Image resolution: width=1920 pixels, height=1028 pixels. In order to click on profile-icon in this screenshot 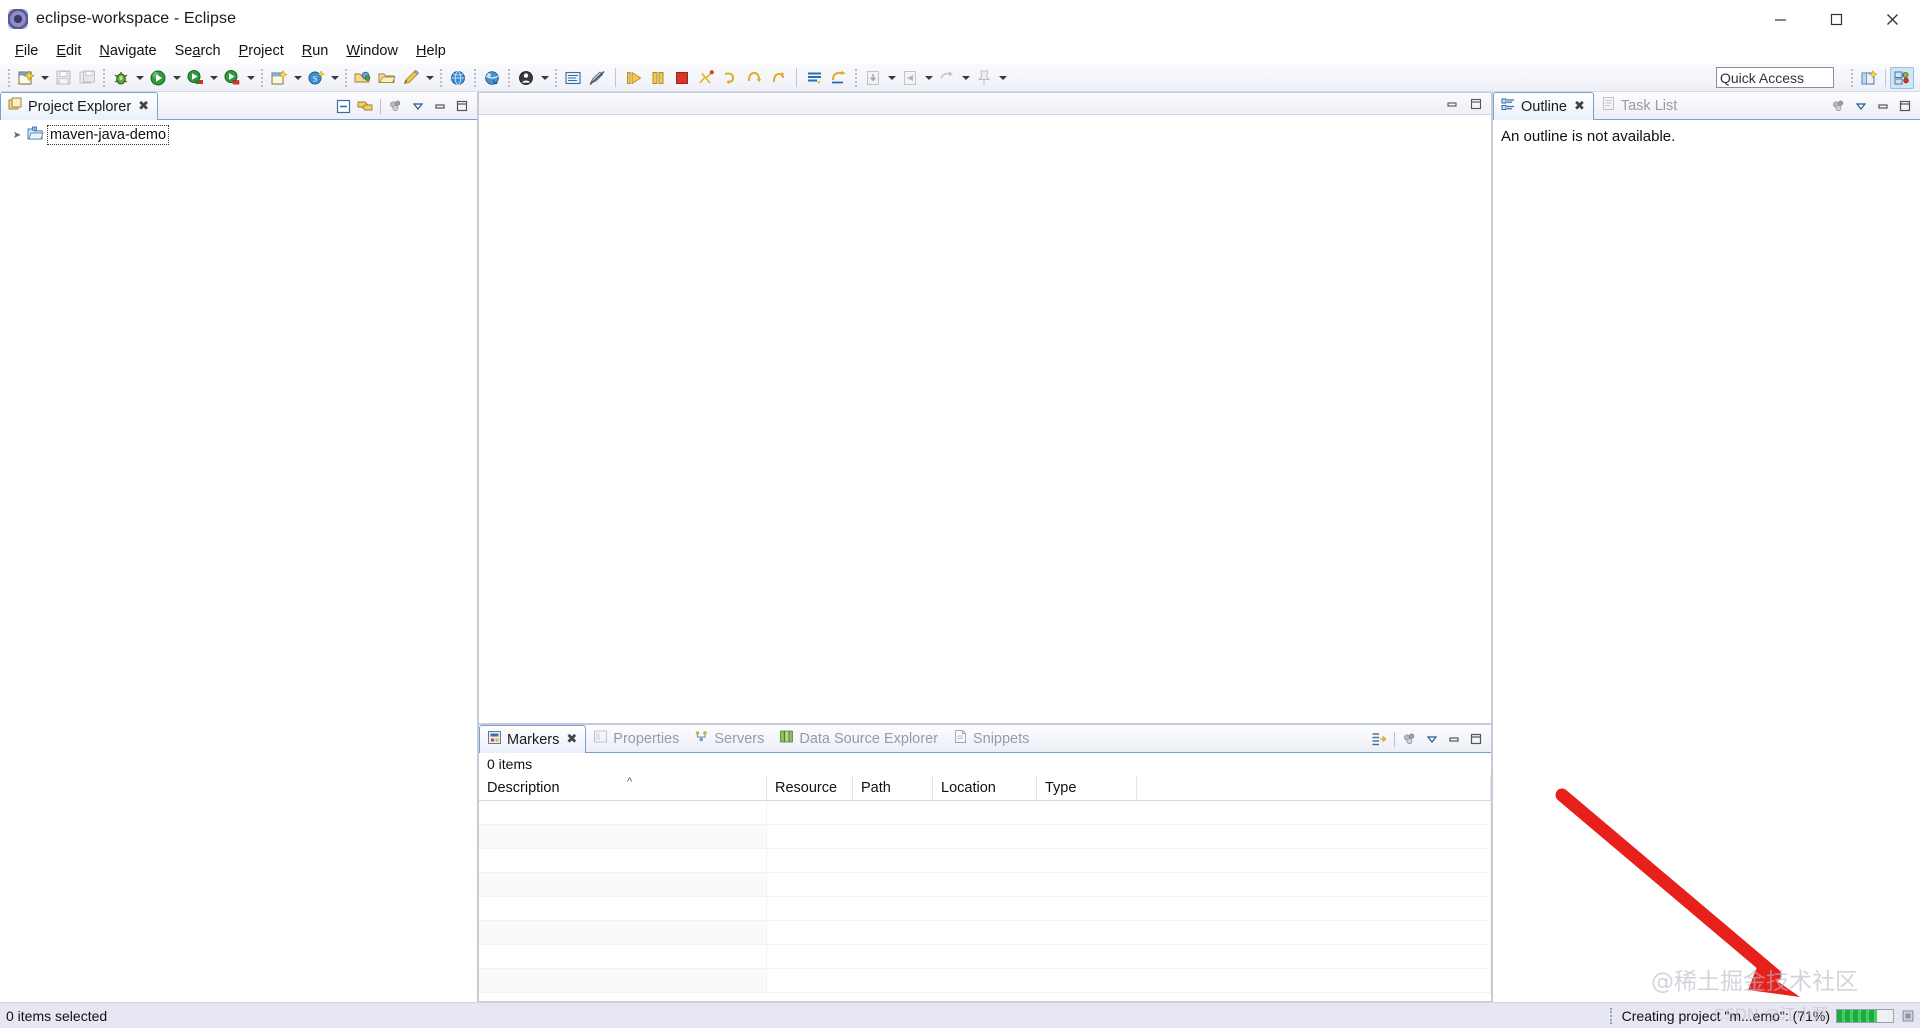, I will do `click(526, 78)`.